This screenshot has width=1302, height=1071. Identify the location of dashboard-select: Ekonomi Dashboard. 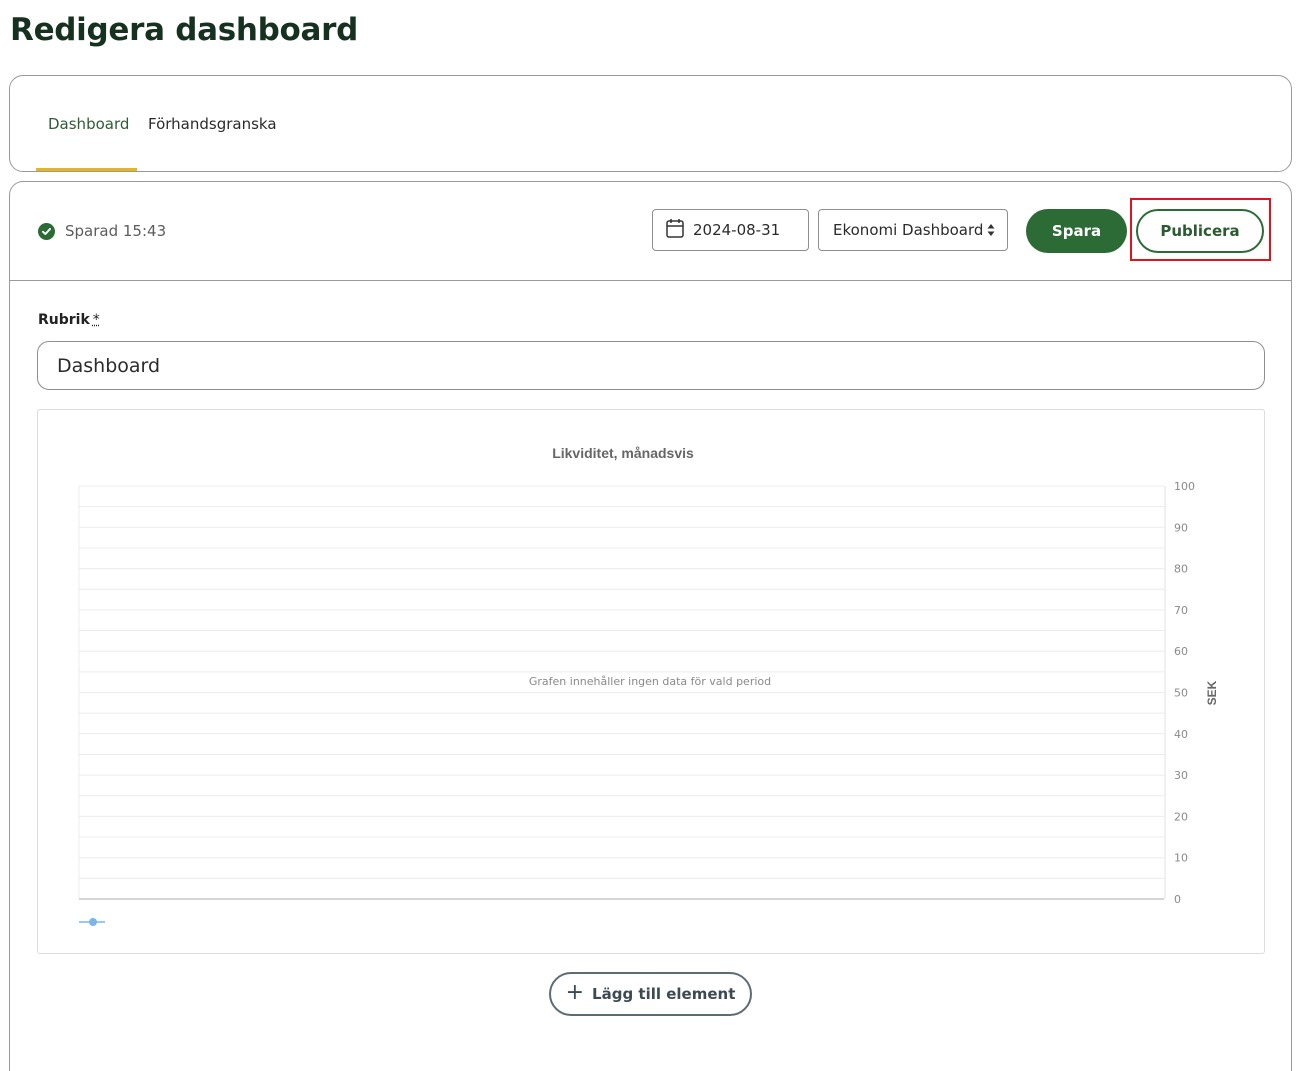
(913, 230).